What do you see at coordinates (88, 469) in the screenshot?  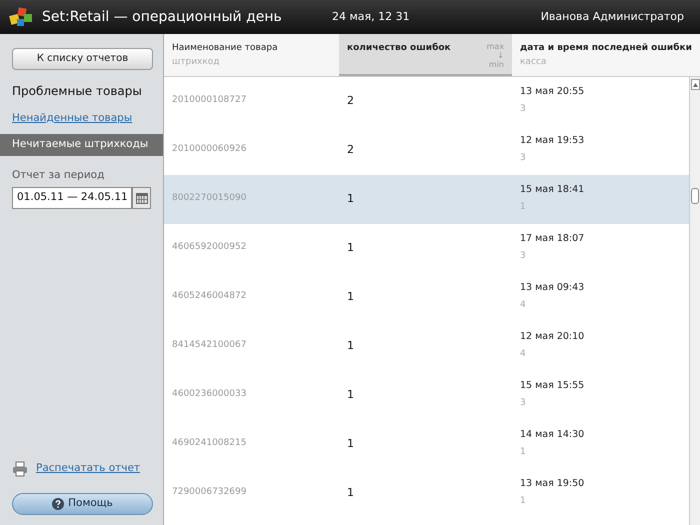 I see `print-report-link: Распечатать отчет` at bounding box center [88, 469].